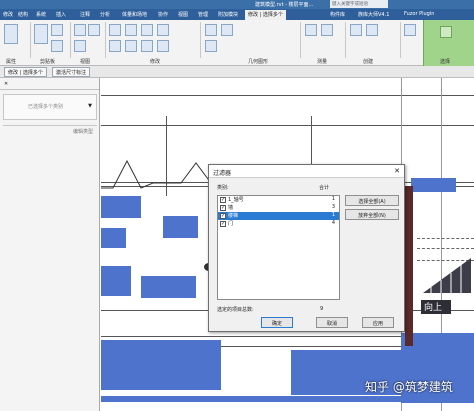  Describe the element at coordinates (115, 46) in the screenshot. I see `copy-element-icon` at that location.